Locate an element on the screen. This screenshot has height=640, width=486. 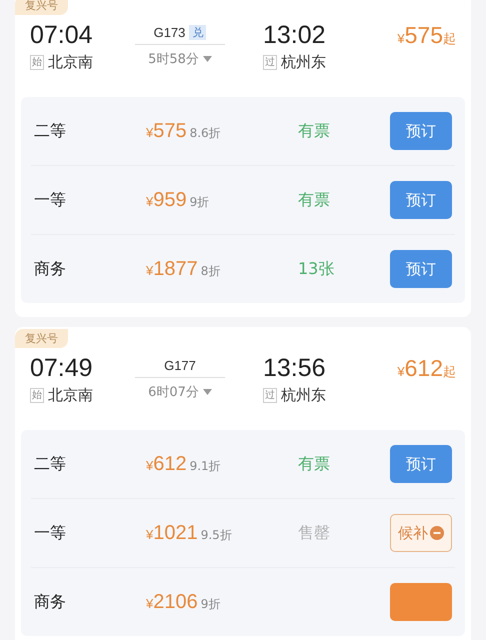
lowest-price: ¥575起 is located at coordinates (426, 35).